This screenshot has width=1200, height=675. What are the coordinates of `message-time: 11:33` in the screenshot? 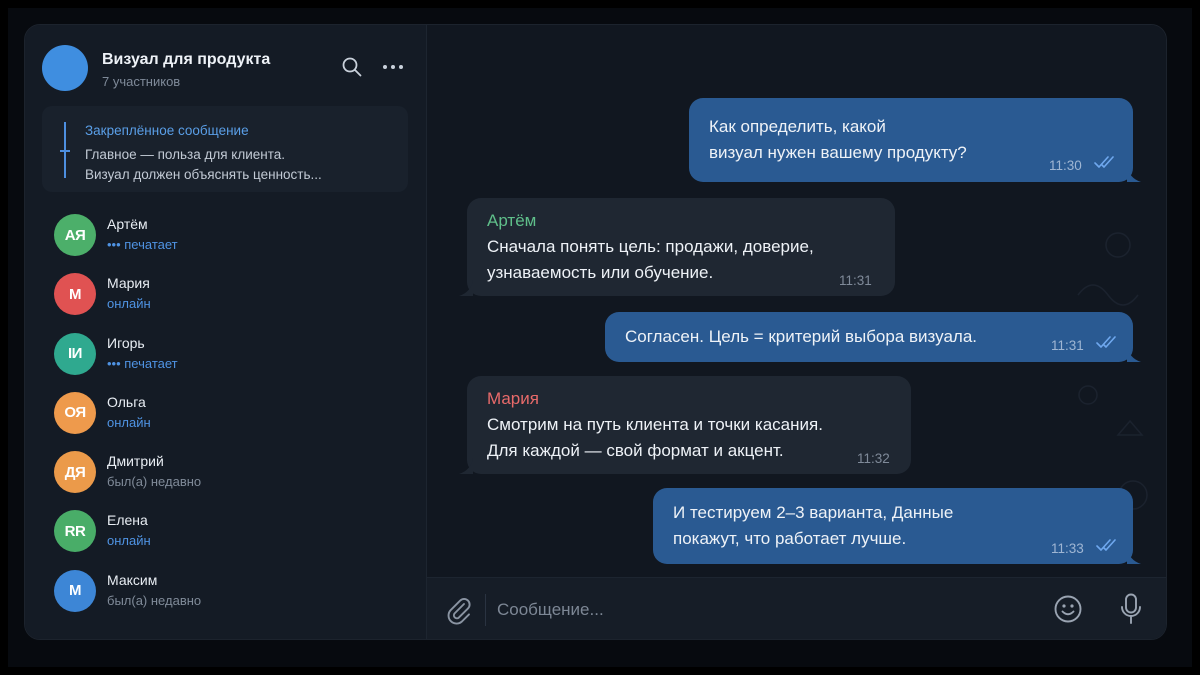 It's located at (1067, 548).